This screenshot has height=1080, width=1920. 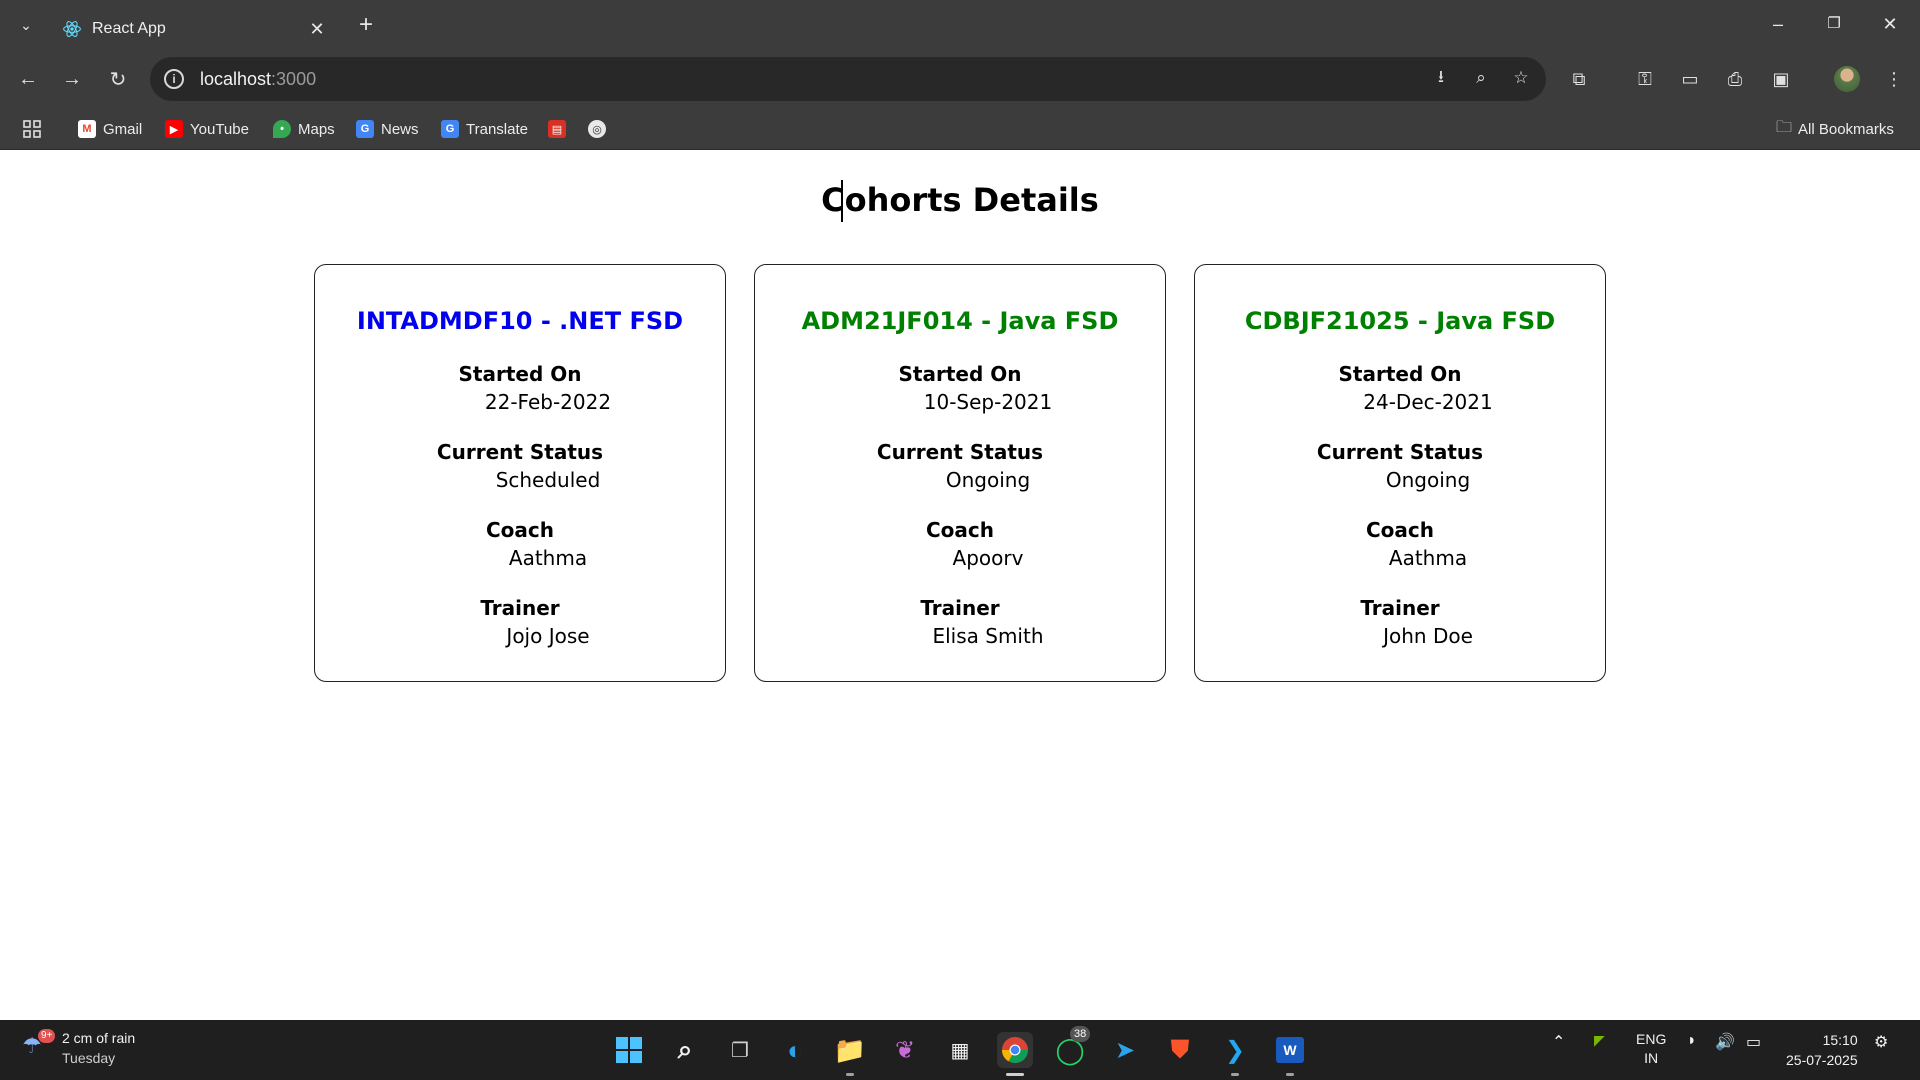 I want to click on react-icon, so click(x=72, y=29).